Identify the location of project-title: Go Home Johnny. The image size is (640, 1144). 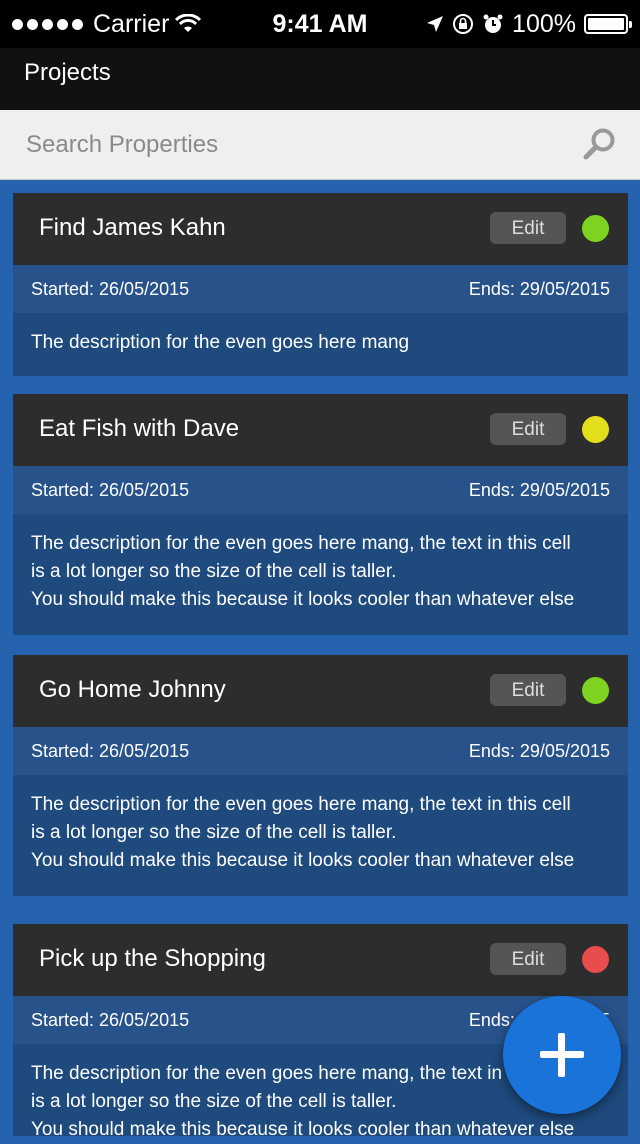
(132, 689).